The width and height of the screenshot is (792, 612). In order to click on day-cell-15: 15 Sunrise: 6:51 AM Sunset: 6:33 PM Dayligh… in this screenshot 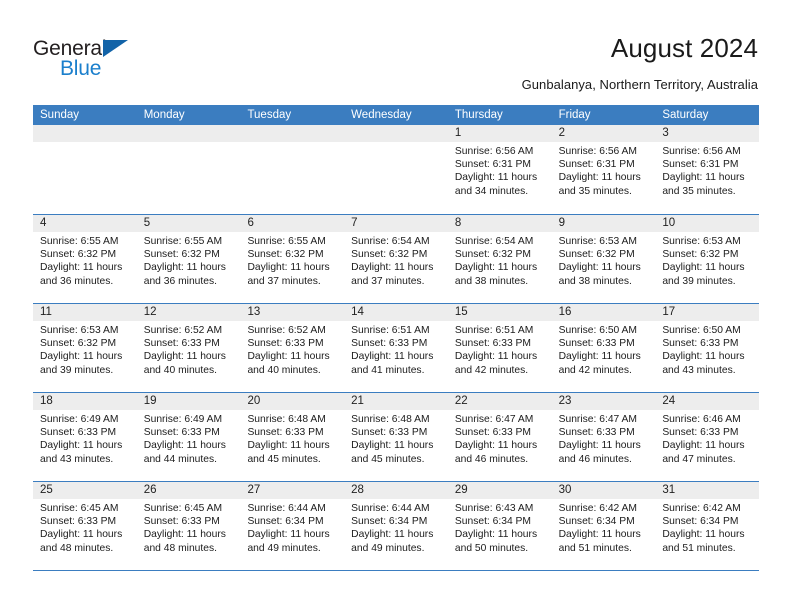, I will do `click(499, 348)`.